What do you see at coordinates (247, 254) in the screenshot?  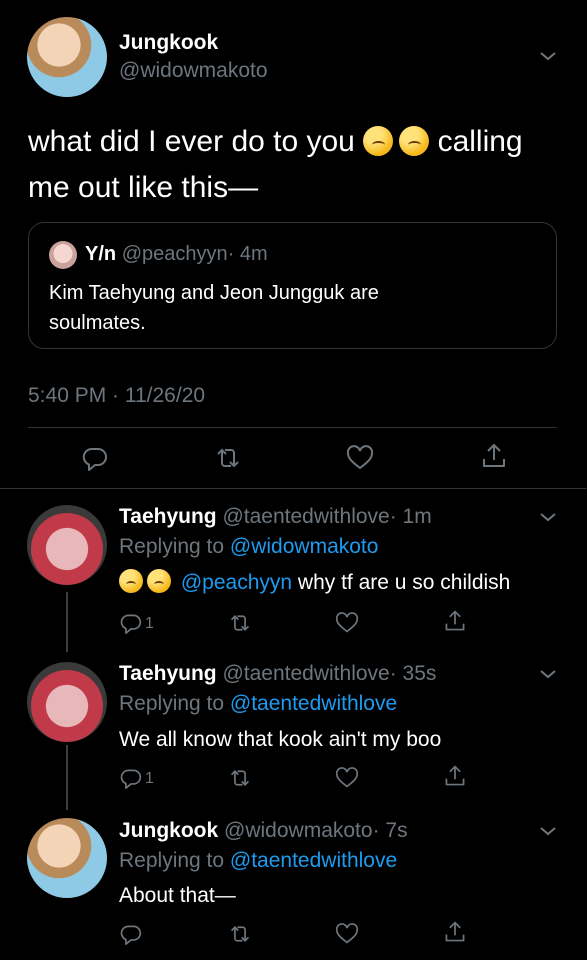 I see `quoted-time: · 4m` at bounding box center [247, 254].